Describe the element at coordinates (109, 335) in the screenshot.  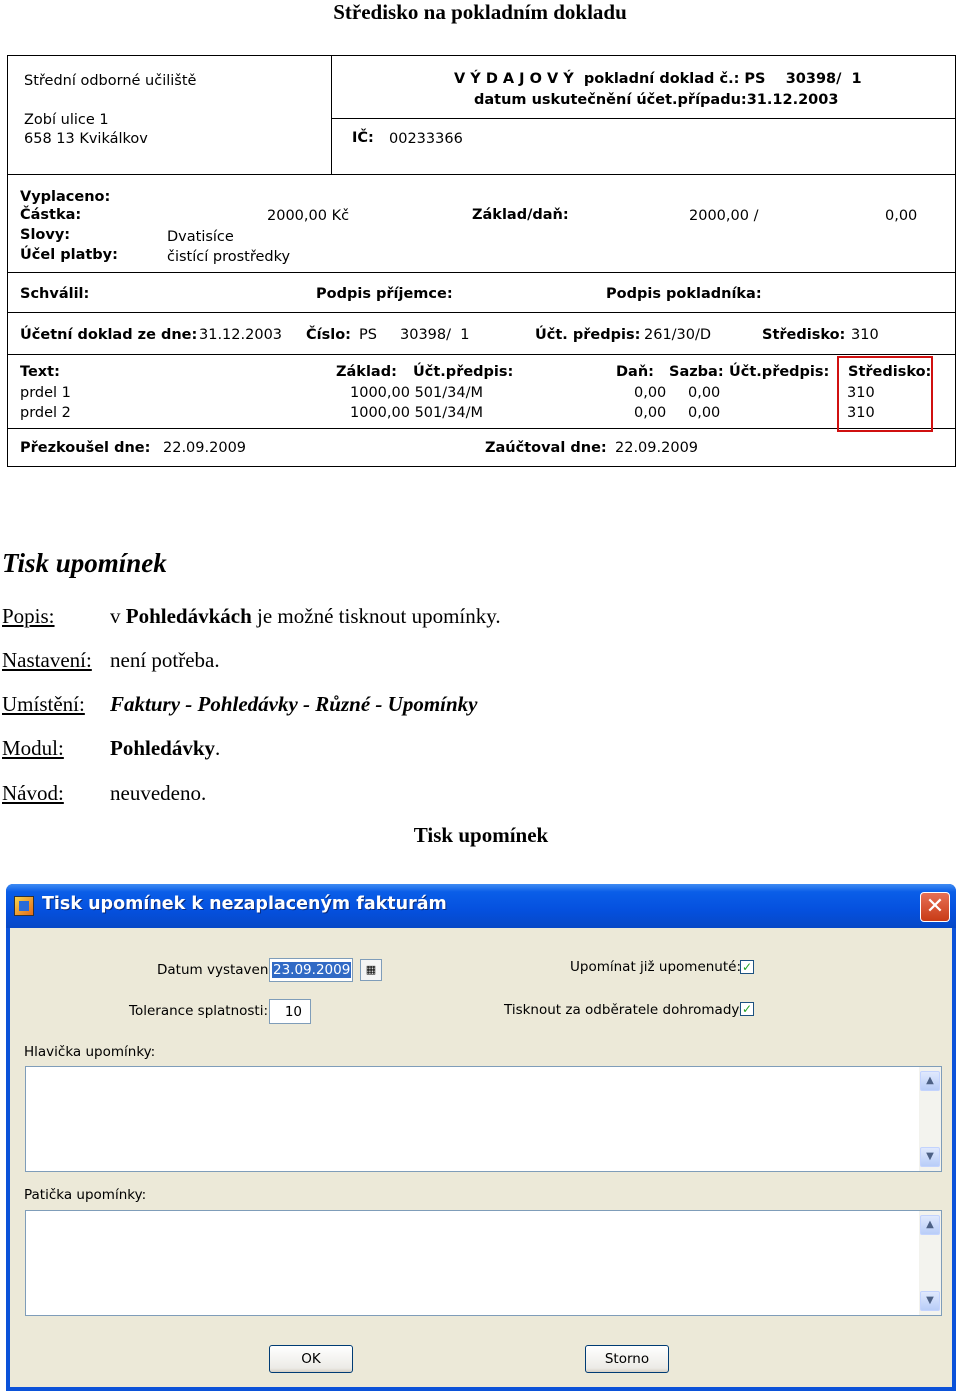
I see `acc-doc-label: Účetní doklad ze dne:` at that location.